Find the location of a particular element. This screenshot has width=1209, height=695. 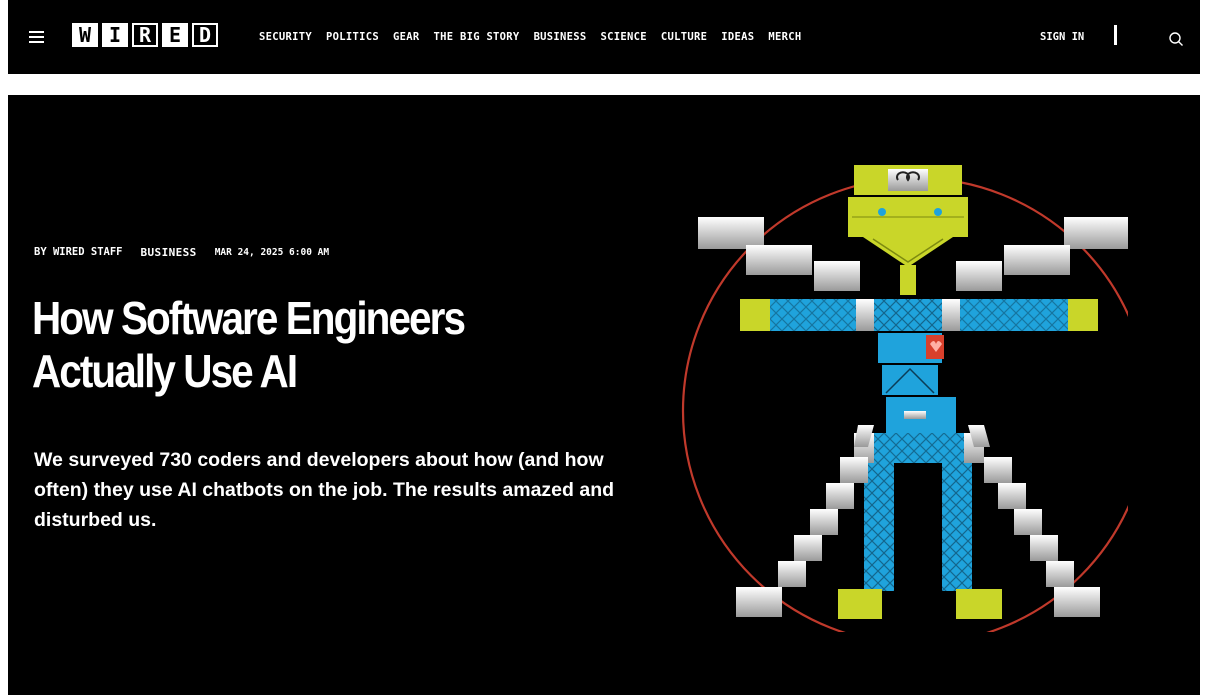

wired-logo: W I R E D is located at coordinates (147, 36).